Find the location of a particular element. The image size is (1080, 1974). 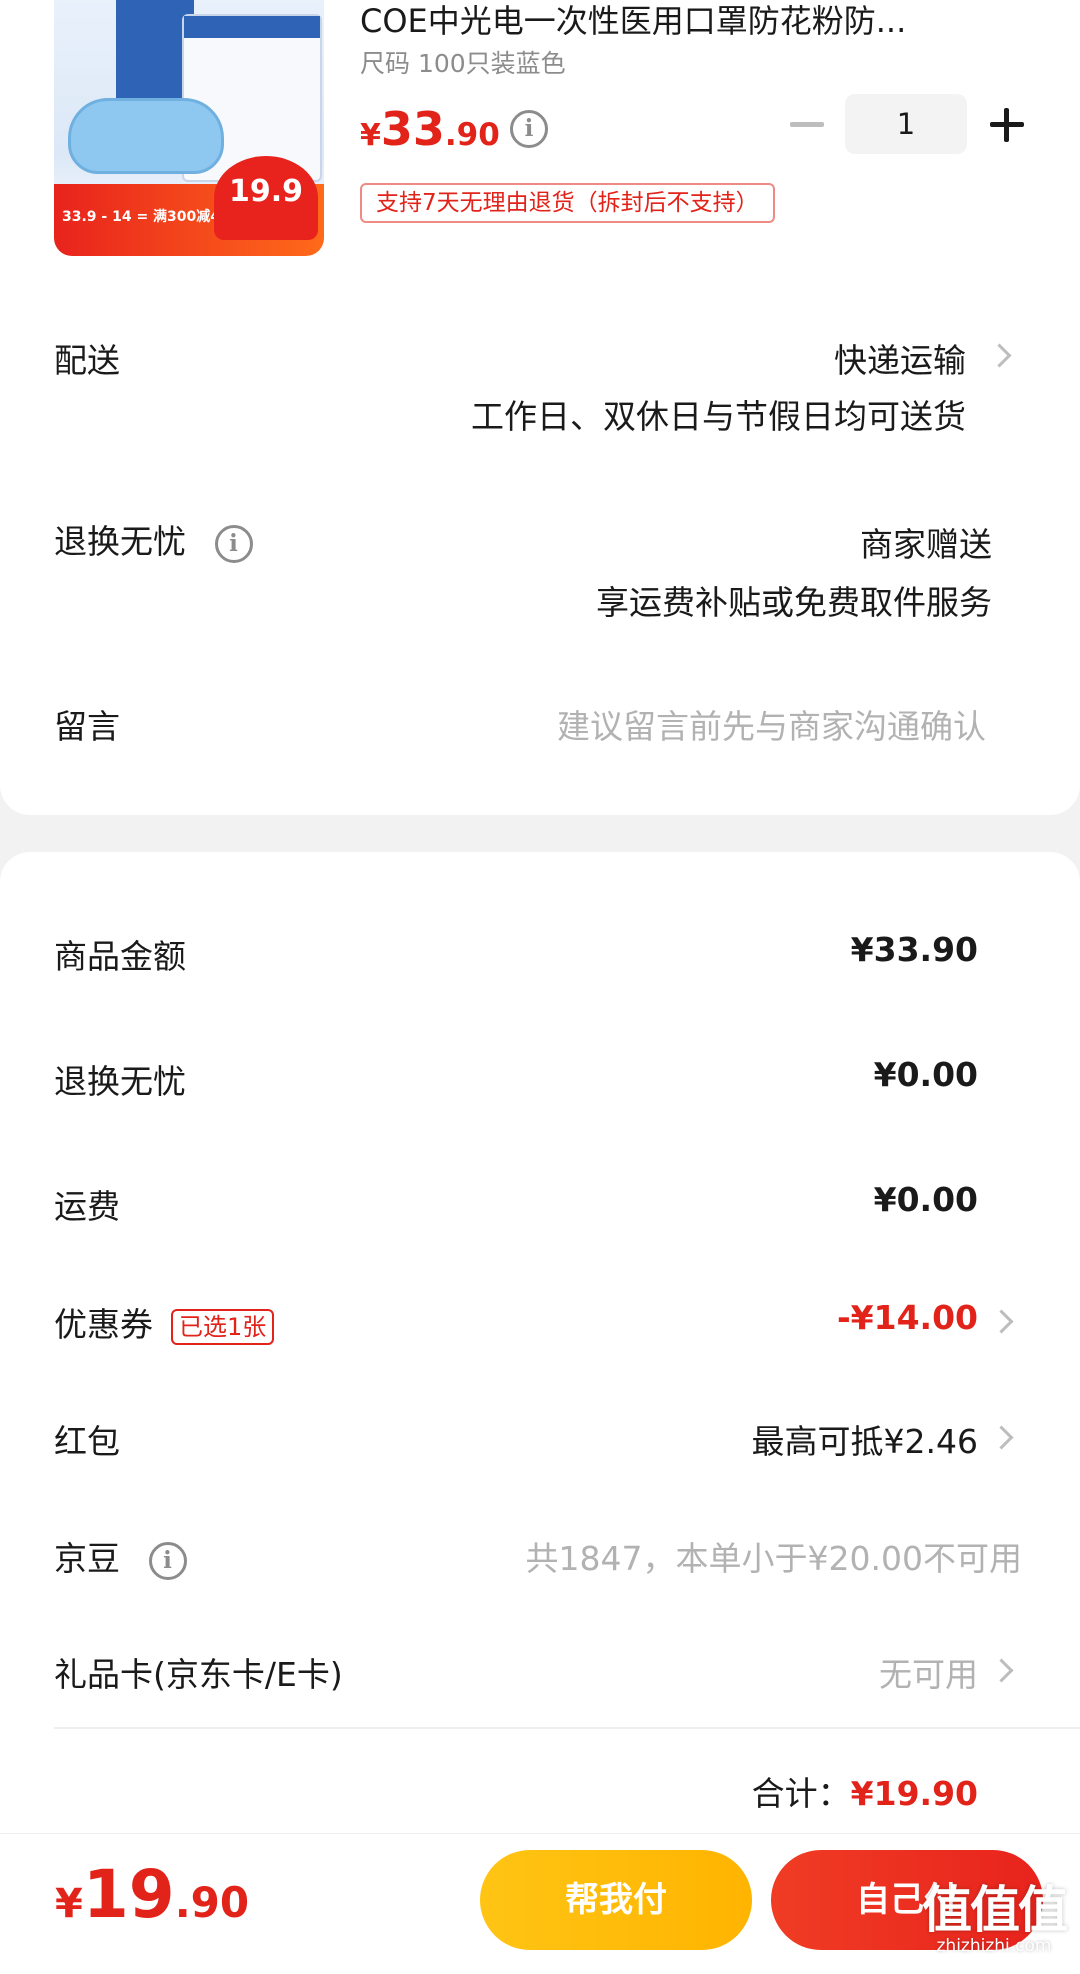

worry-free-fee-value: ¥0.00 is located at coordinates (925, 1074).